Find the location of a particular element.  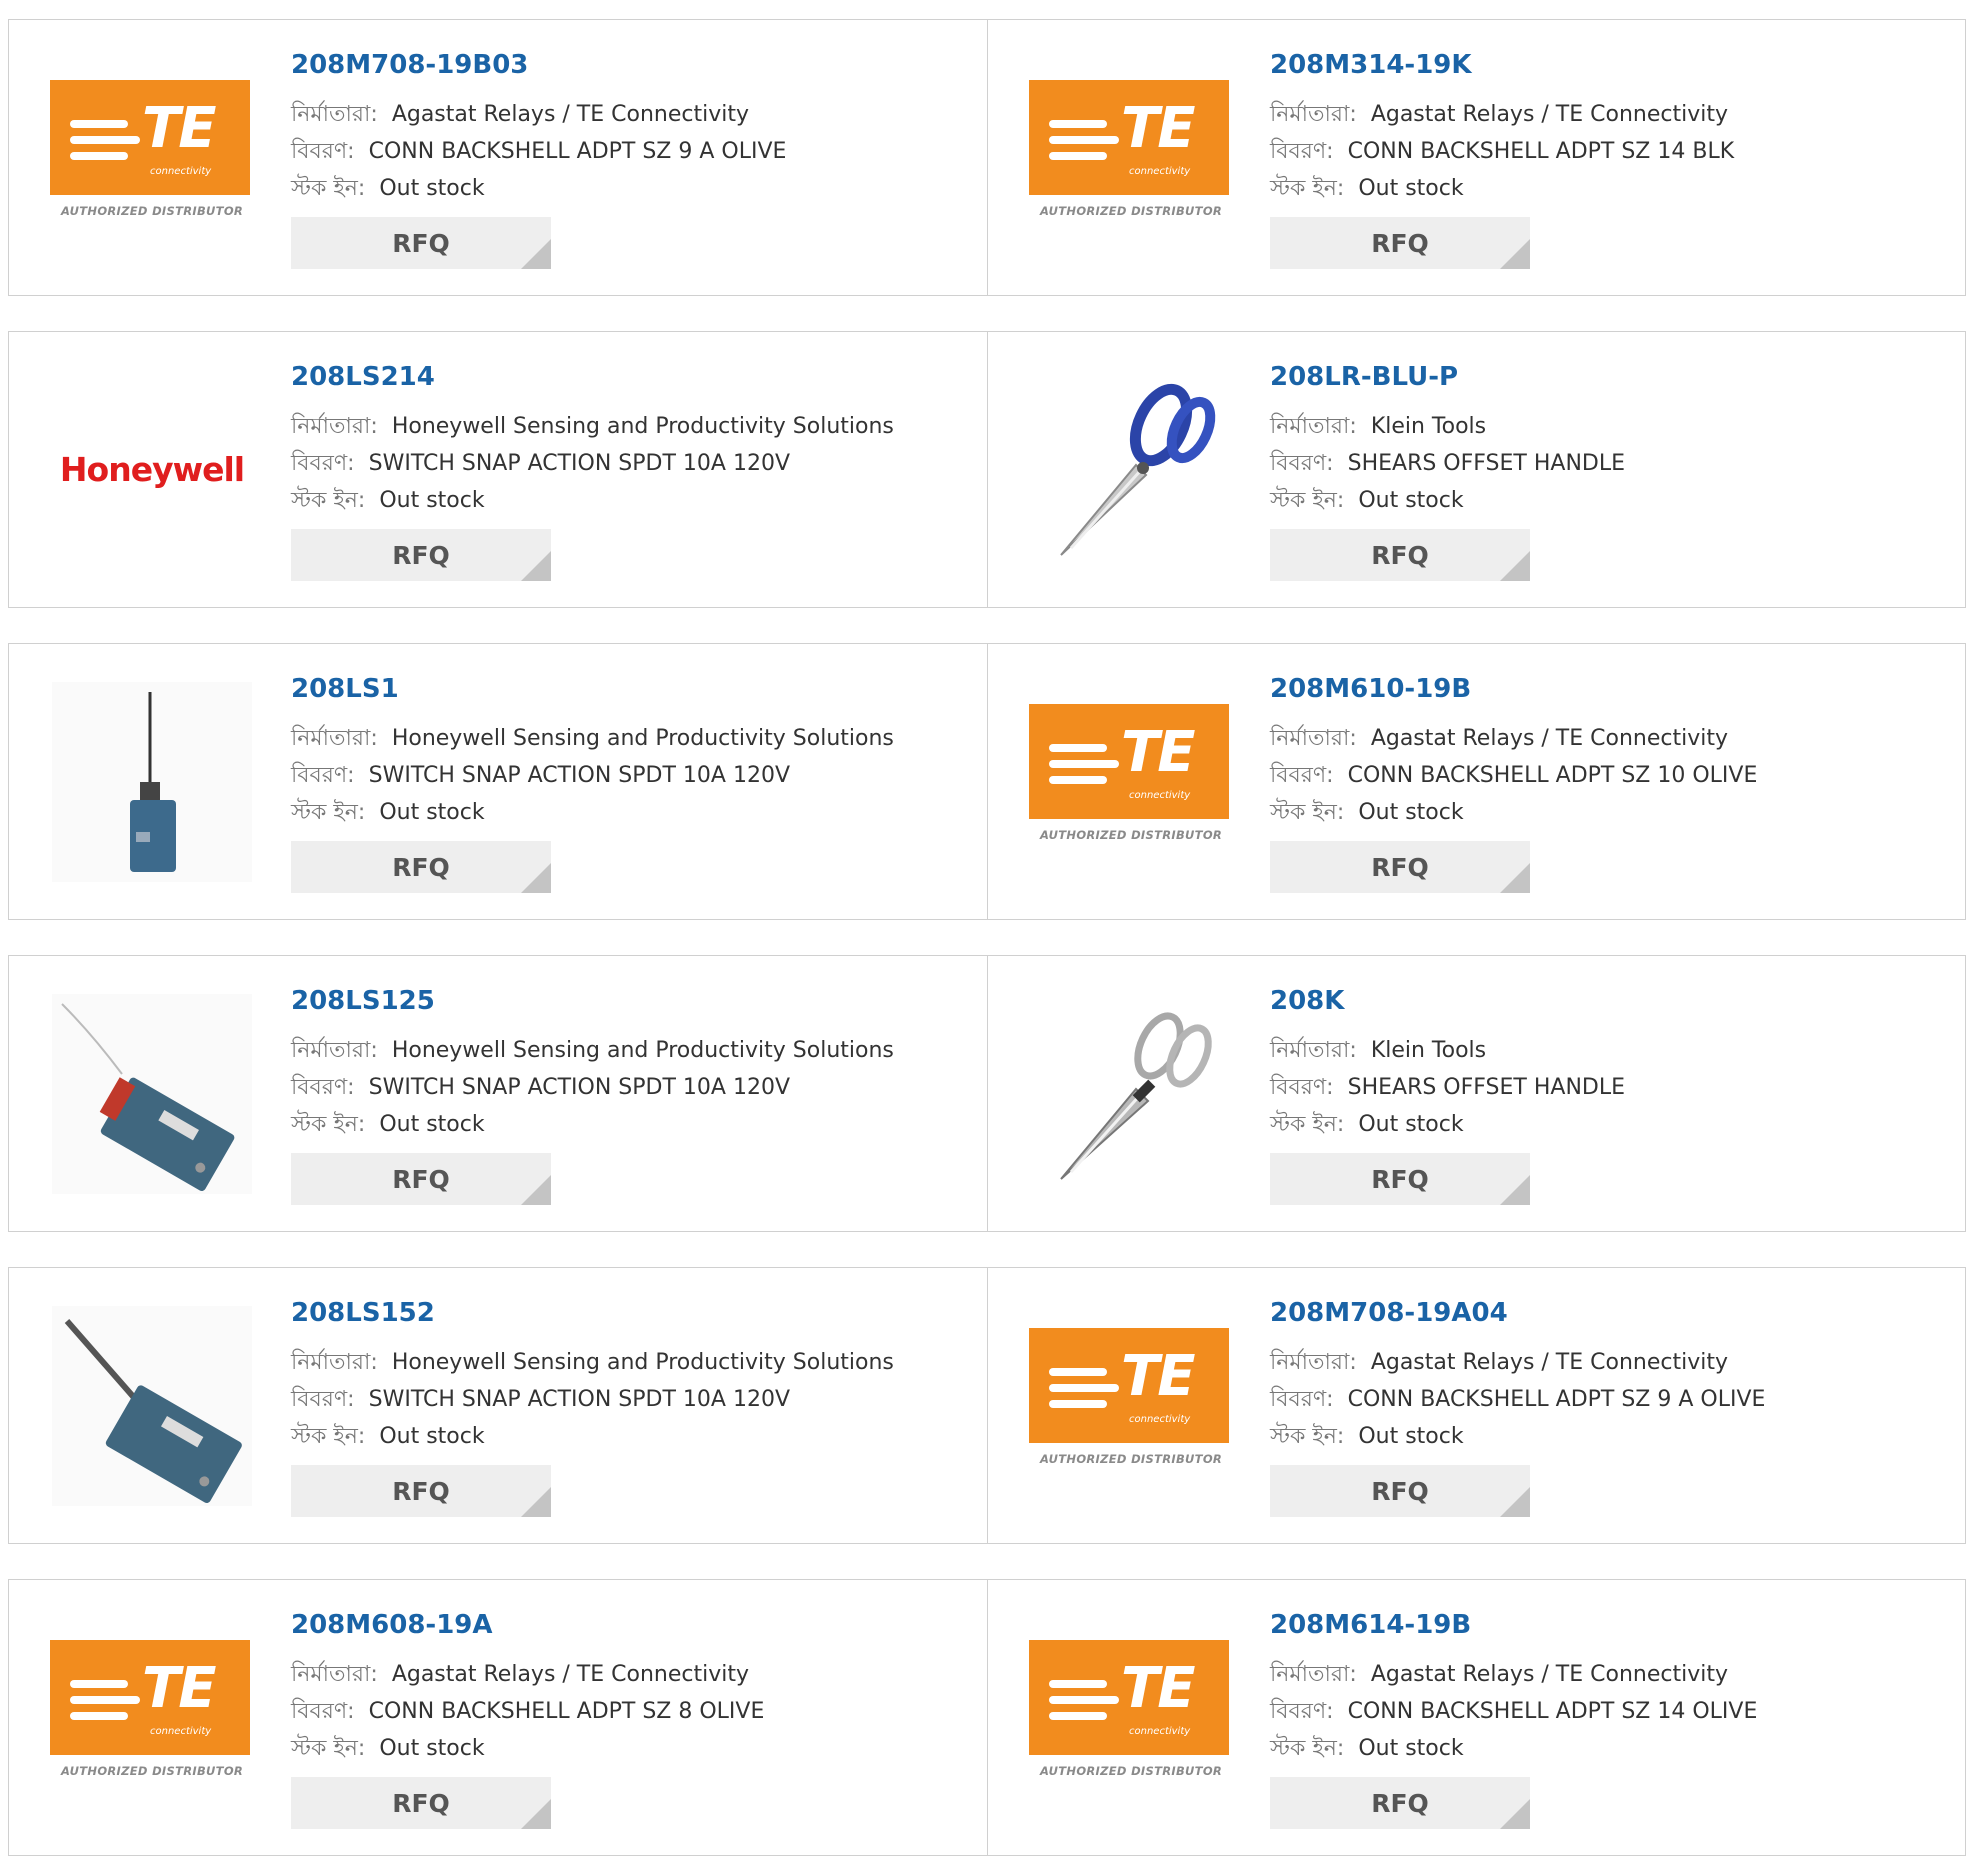

manufacturer-value: Klein Tools is located at coordinates (1428, 1050).